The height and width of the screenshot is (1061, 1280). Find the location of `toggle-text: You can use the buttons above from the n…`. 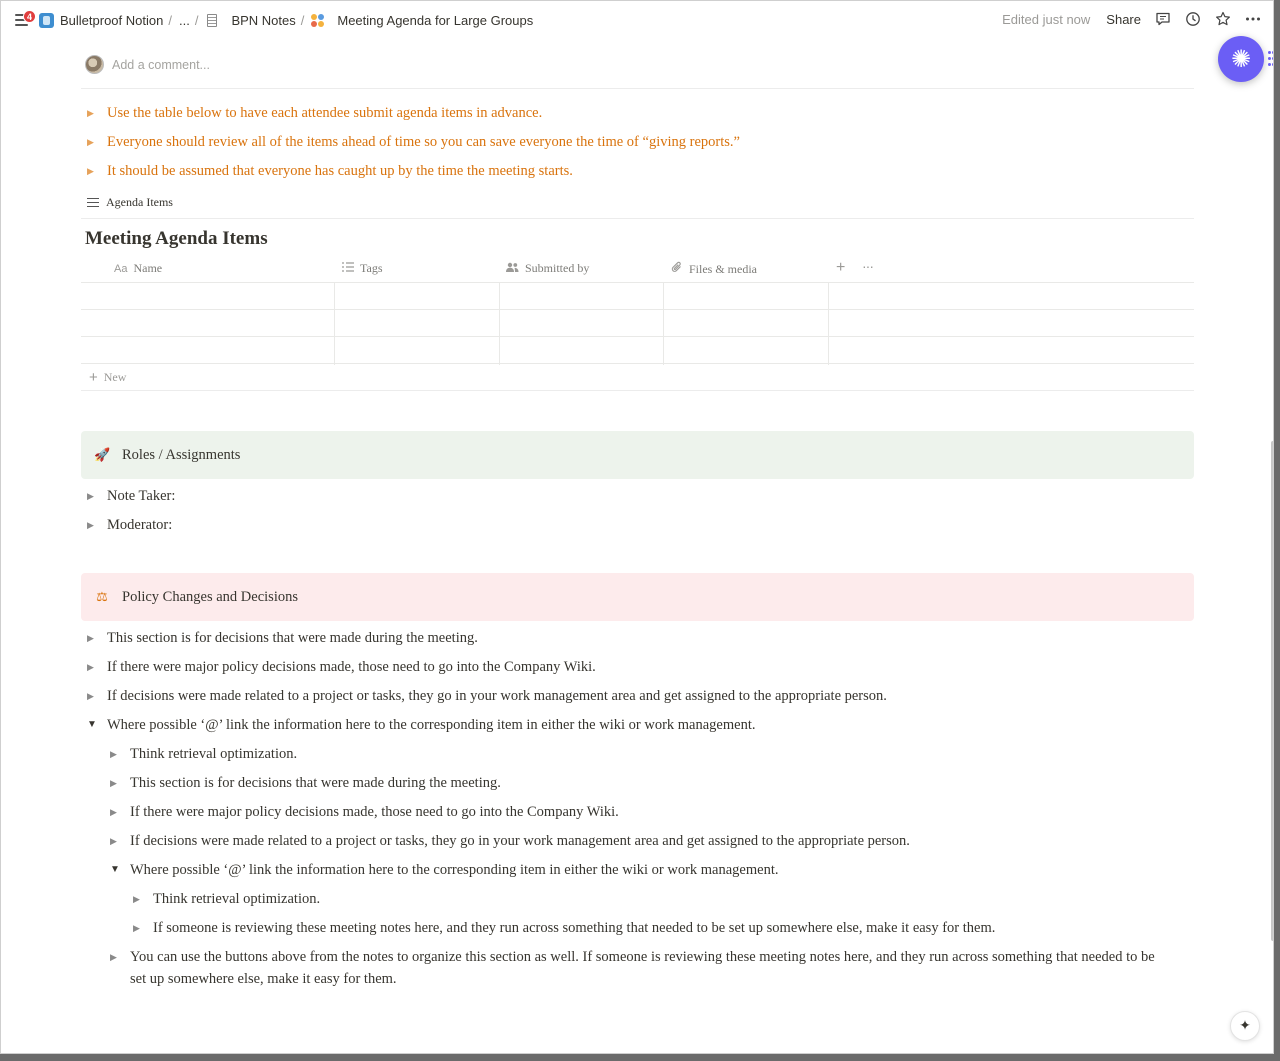

toggle-text: You can use the buttons above from the n… is located at coordinates (642, 968).